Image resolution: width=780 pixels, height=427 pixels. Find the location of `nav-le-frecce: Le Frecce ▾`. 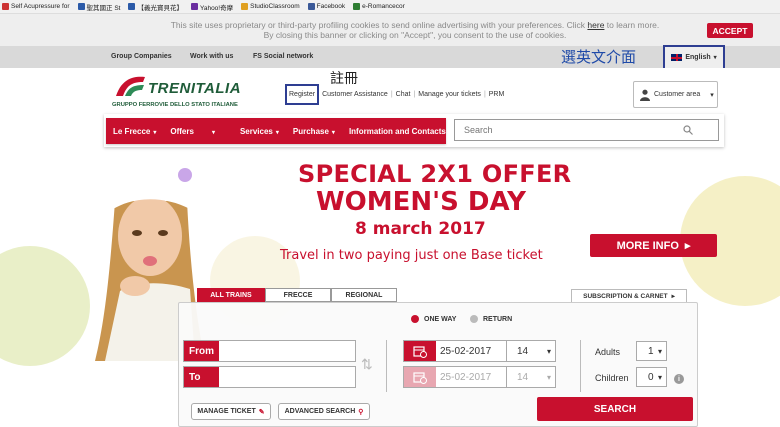

nav-le-frecce: Le Frecce ▾ is located at coordinates (134, 131).